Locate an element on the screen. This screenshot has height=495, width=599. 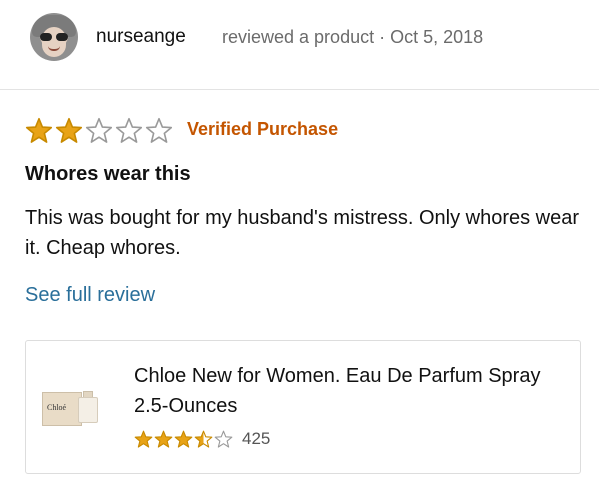
review-title: Whores wear this is located at coordinates (108, 174).